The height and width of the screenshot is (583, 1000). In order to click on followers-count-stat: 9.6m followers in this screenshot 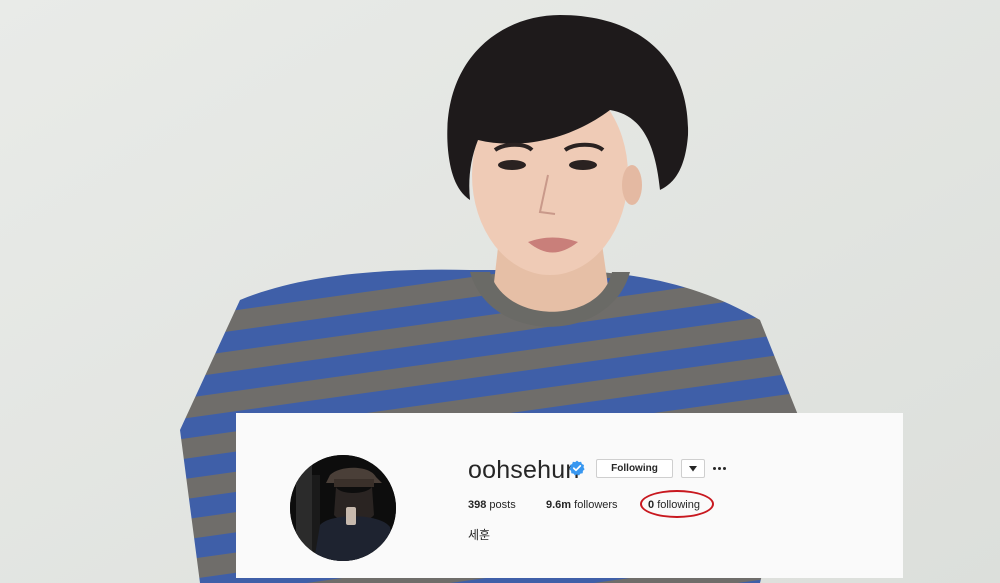, I will do `click(582, 505)`.